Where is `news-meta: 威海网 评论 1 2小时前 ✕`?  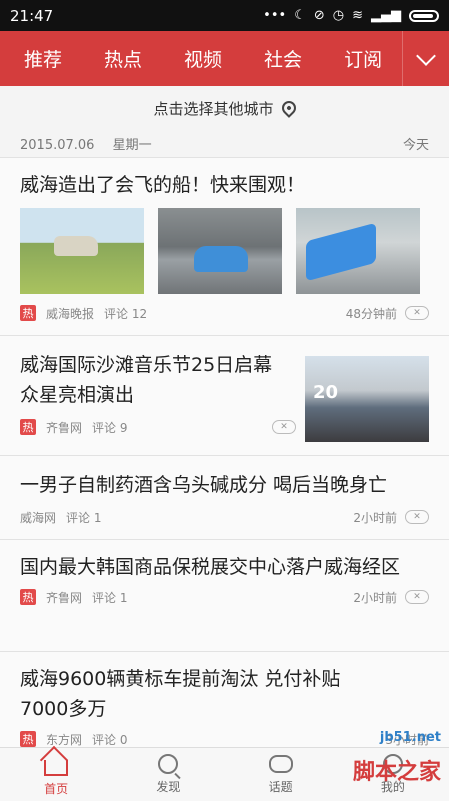
news-meta: 威海网 评论 1 2小时前 ✕ is located at coordinates (224, 517).